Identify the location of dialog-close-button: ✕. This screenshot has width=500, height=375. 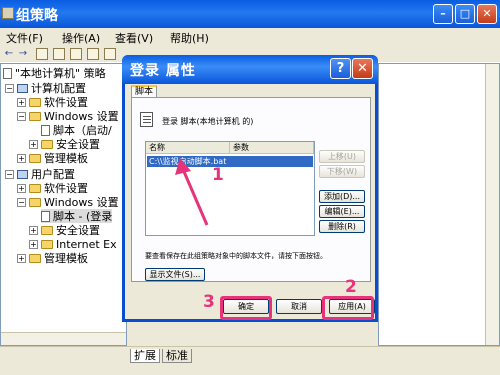
(362, 68).